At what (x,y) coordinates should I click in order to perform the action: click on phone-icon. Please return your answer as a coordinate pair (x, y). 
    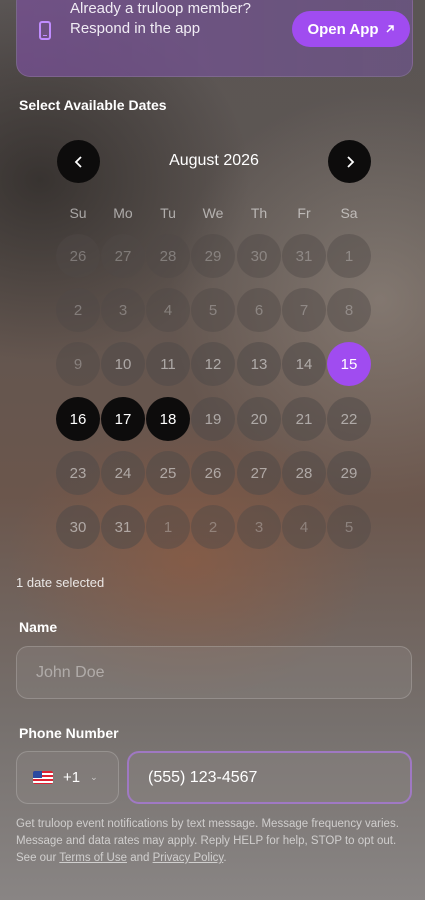
    Looking at the image, I should click on (45, 30).